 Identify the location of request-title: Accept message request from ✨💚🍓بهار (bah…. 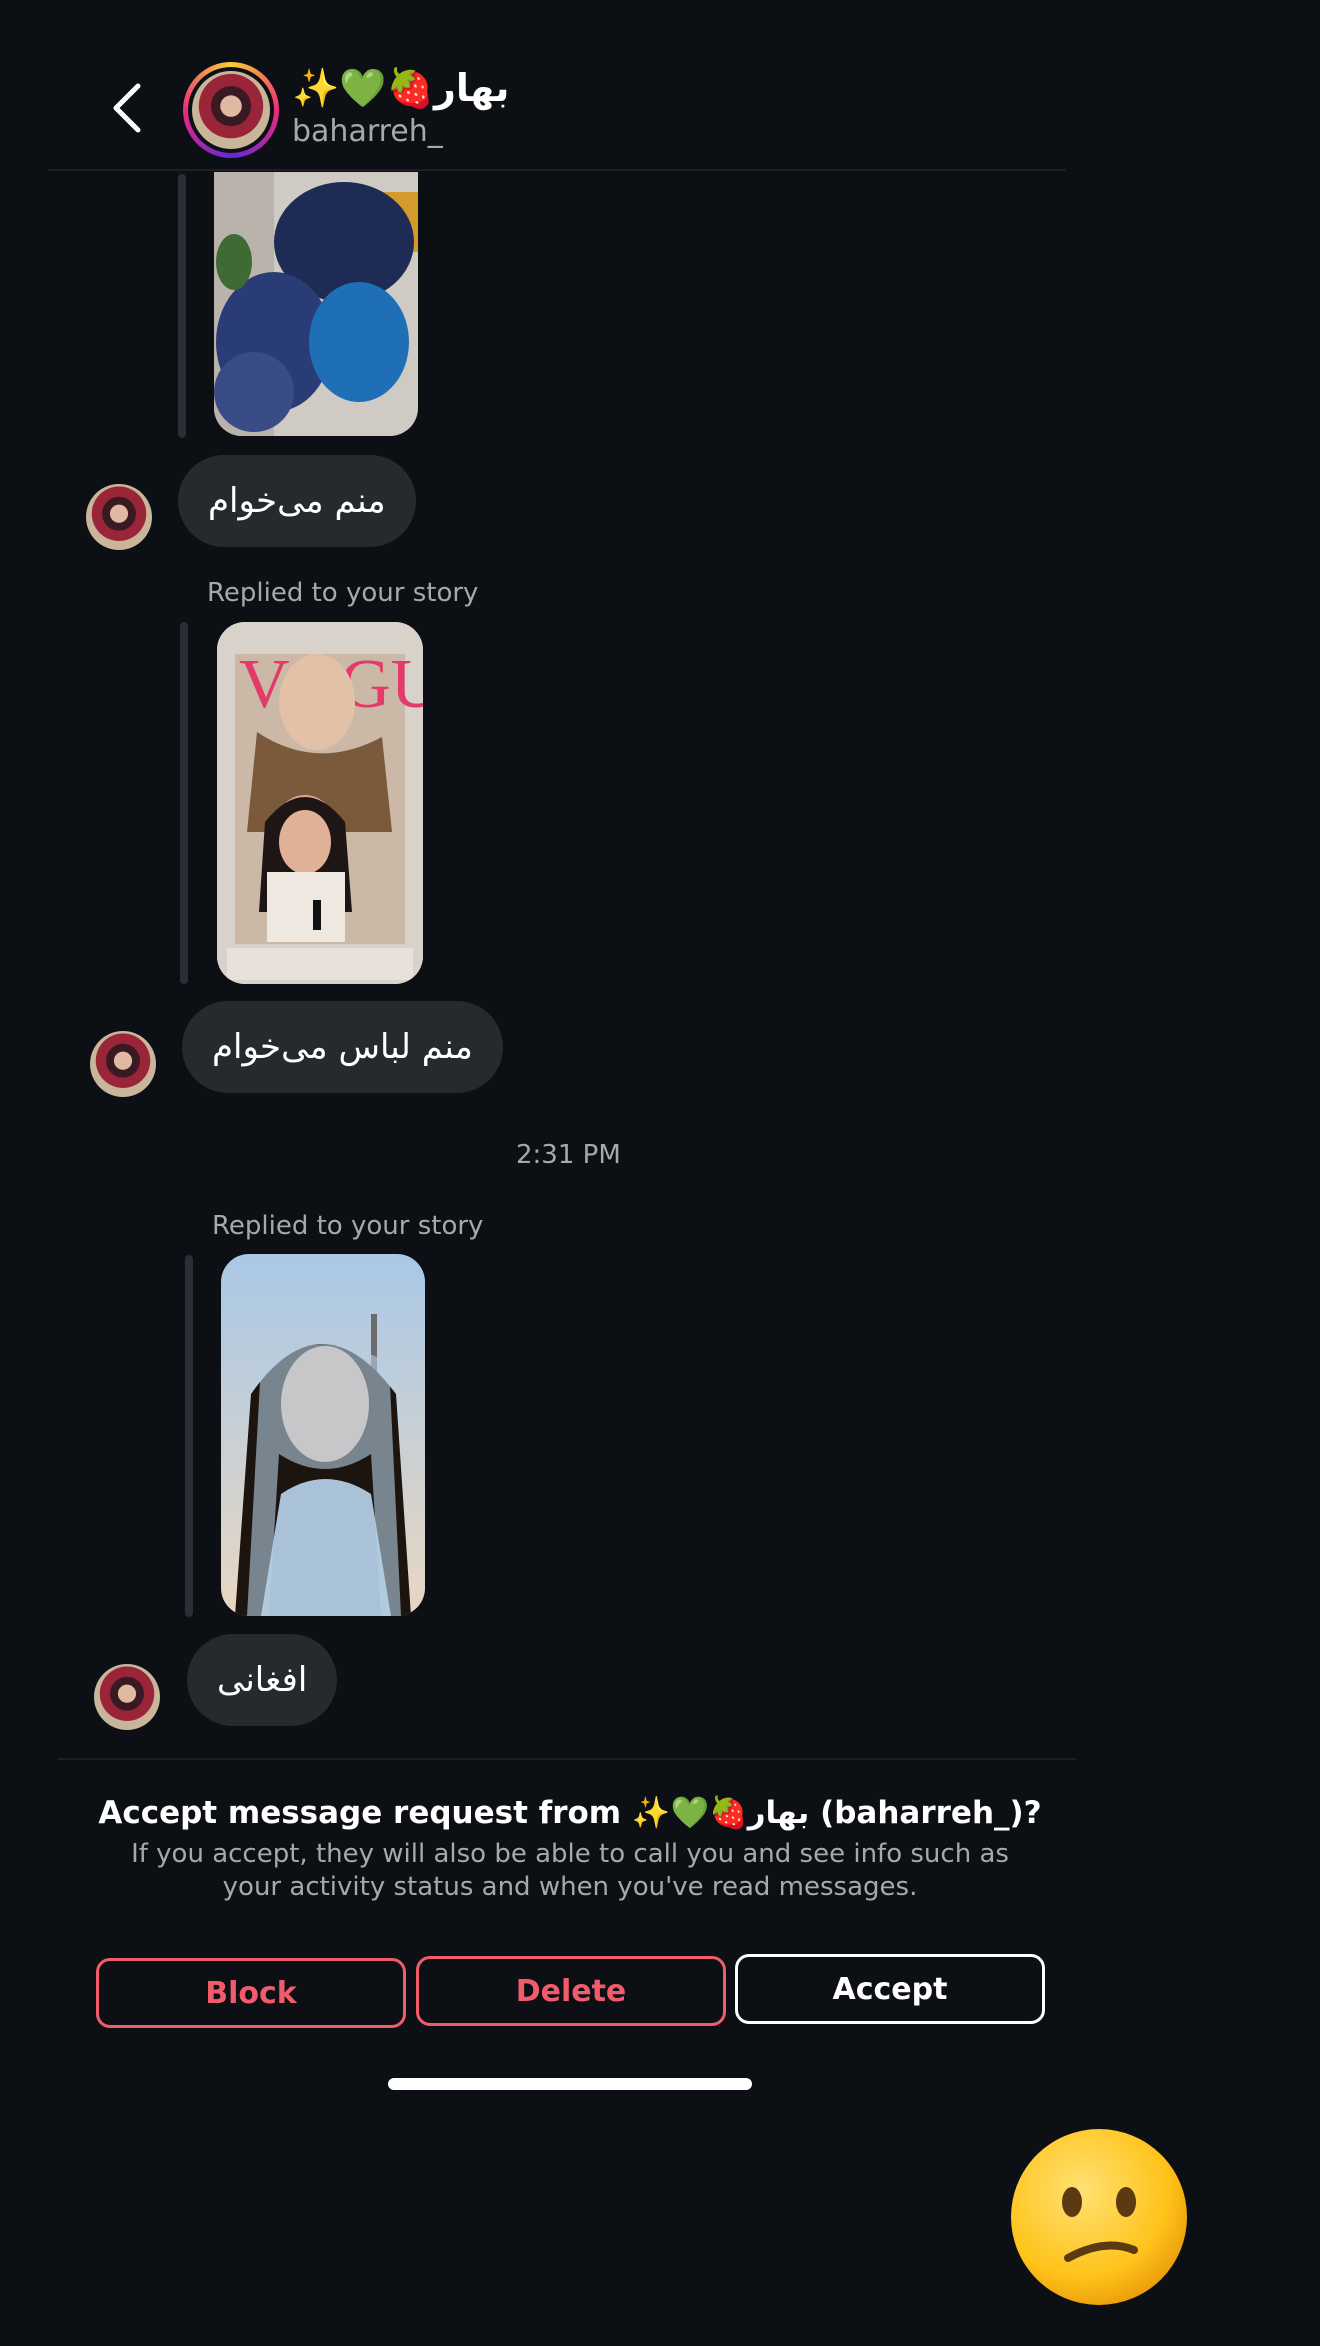
(570, 1813).